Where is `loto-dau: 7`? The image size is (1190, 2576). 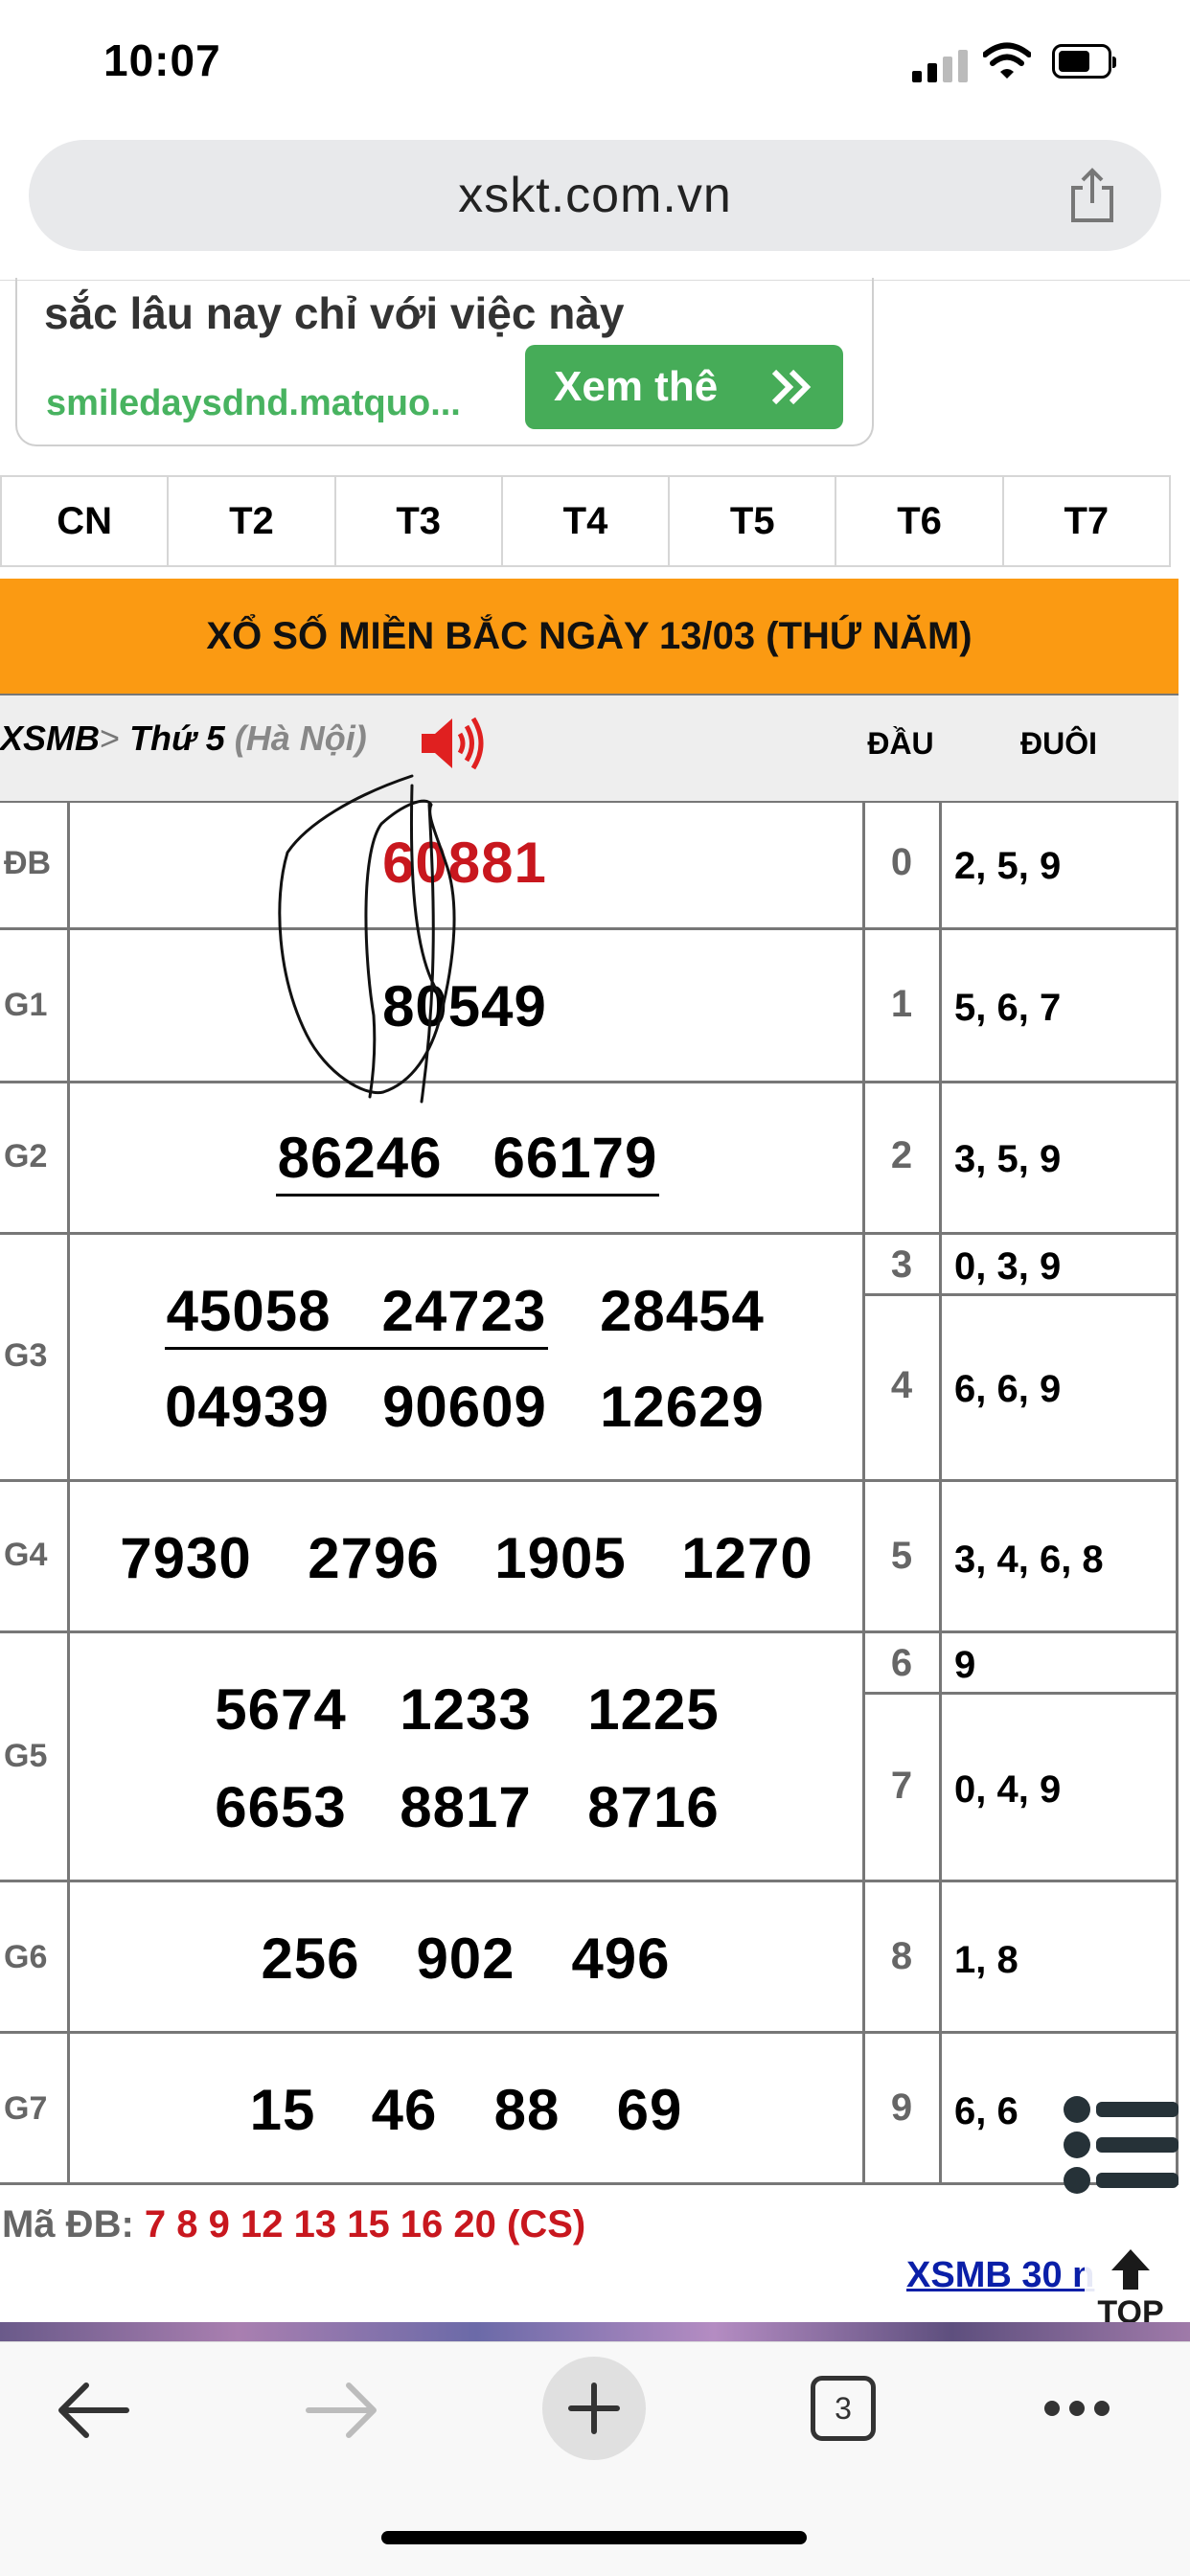 loto-dau: 7 is located at coordinates (902, 1786).